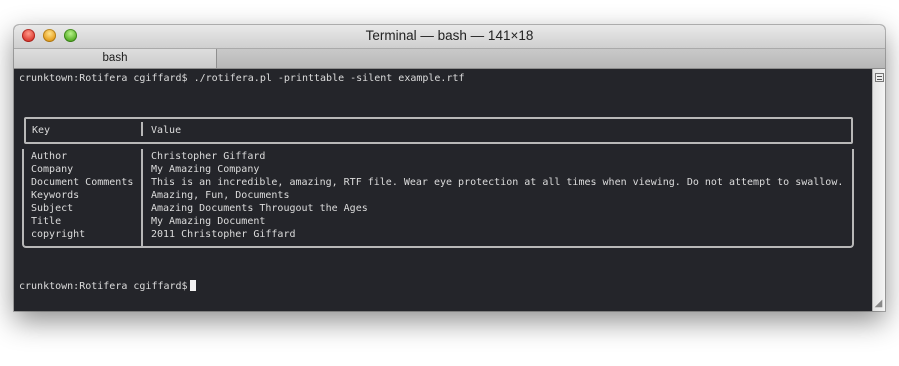 The height and width of the screenshot is (366, 899). Describe the element at coordinates (142, 197) in the screenshot. I see `table-body-divider` at that location.